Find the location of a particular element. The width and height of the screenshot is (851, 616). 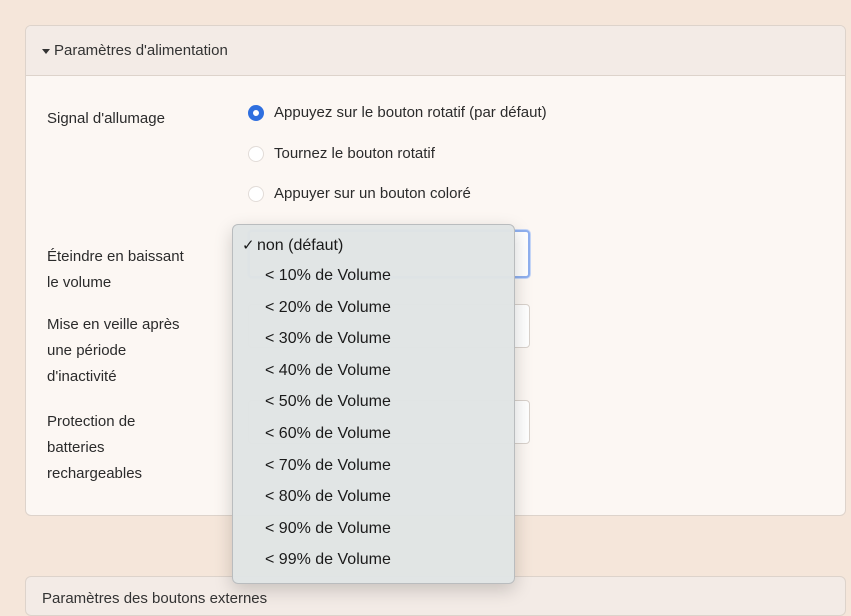

battery-label-line1: Protection de is located at coordinates (91, 421).